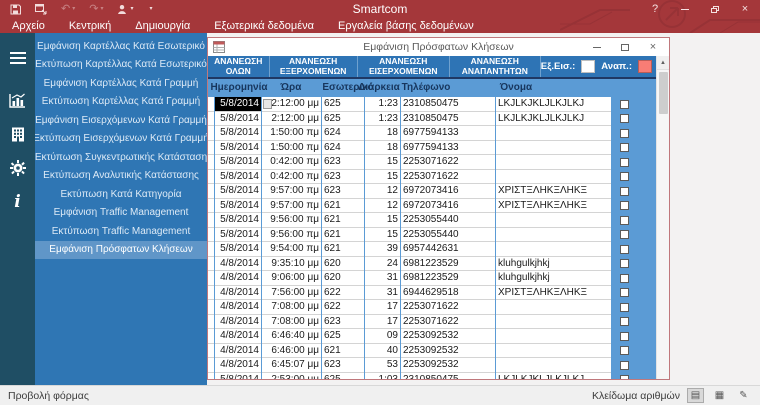  Describe the element at coordinates (17, 202) in the screenshot. I see `info-icon: i` at that location.